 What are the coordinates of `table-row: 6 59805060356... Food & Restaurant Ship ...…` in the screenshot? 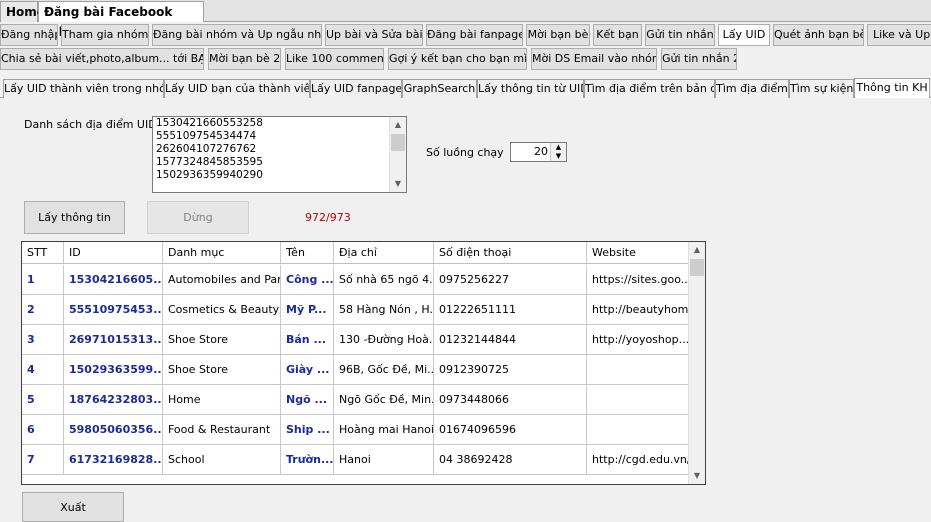 It's located at (356, 430).